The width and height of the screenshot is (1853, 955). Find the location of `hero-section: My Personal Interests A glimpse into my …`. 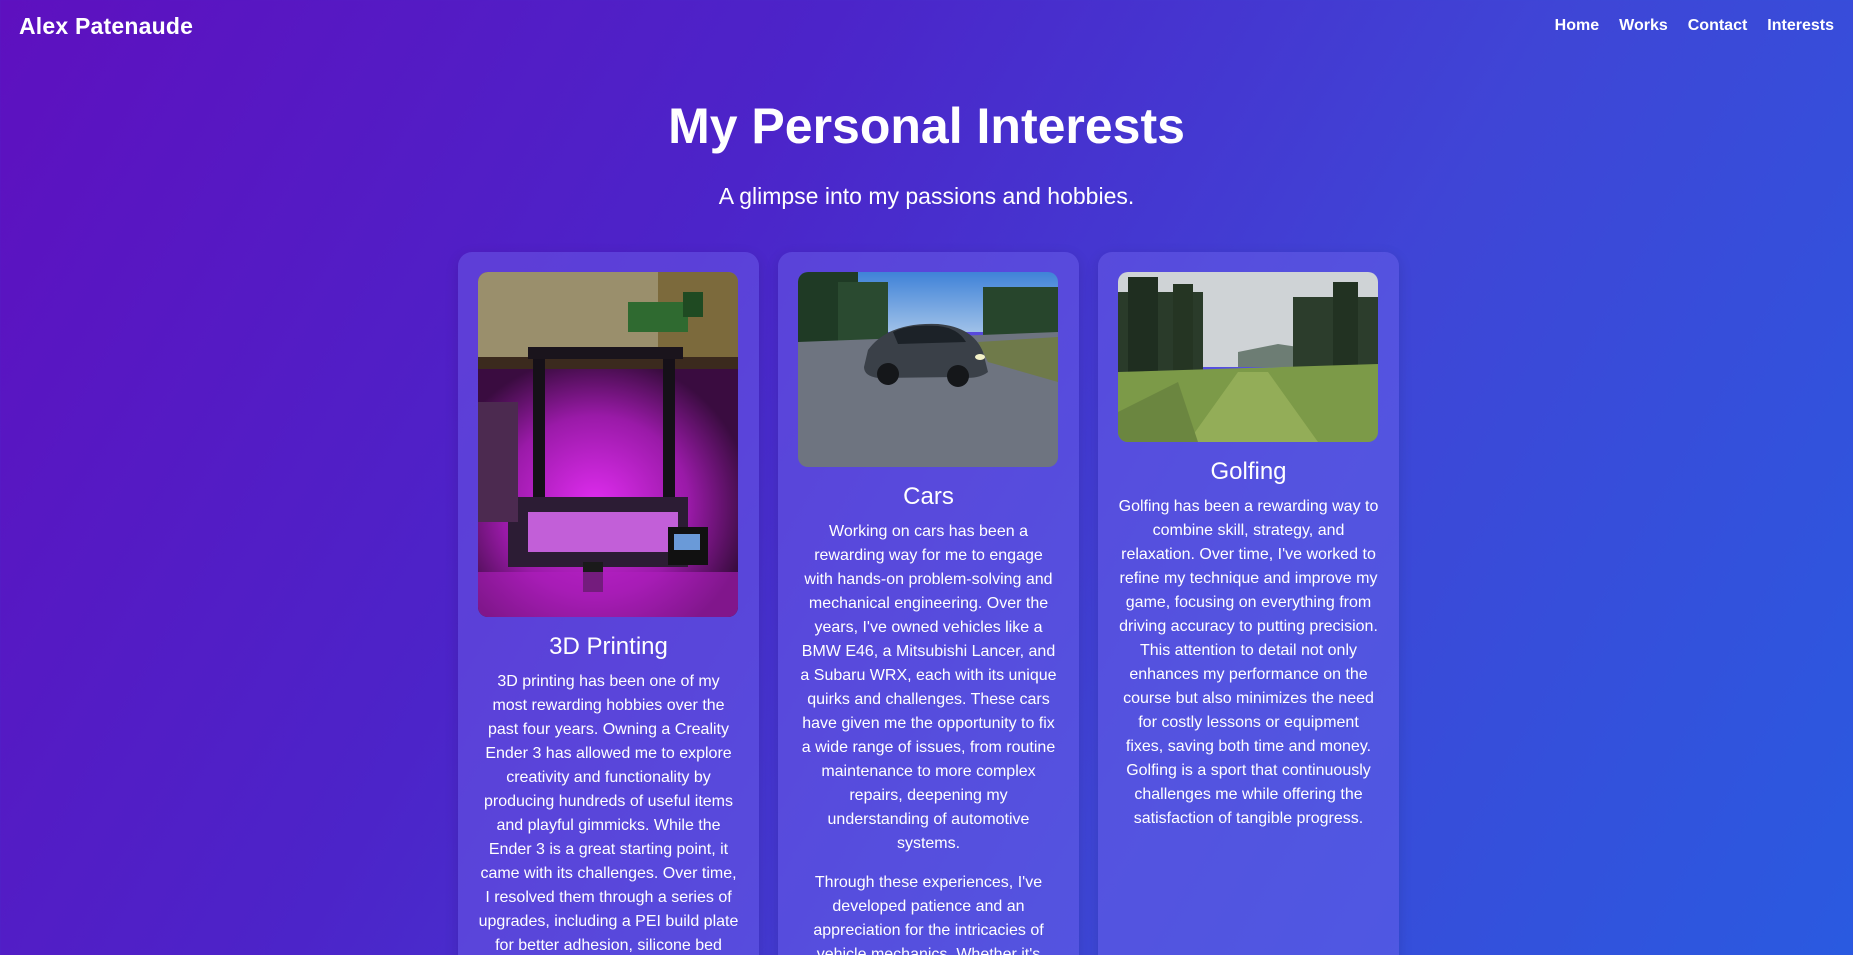

hero-section: My Personal Interests A glimpse into my … is located at coordinates (926, 153).